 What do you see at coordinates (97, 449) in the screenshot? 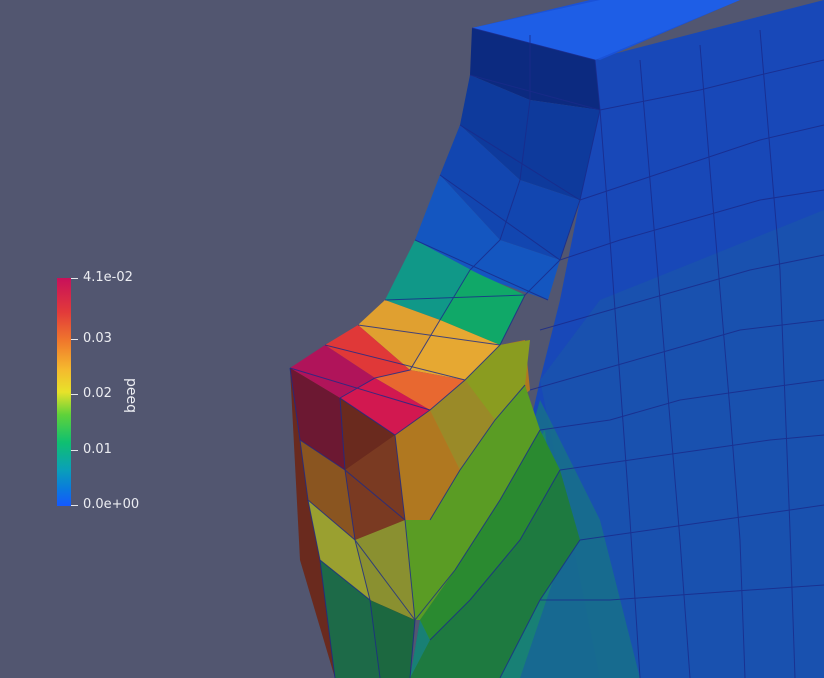
I see `colorbar-tick-label: 0.01` at bounding box center [97, 449].